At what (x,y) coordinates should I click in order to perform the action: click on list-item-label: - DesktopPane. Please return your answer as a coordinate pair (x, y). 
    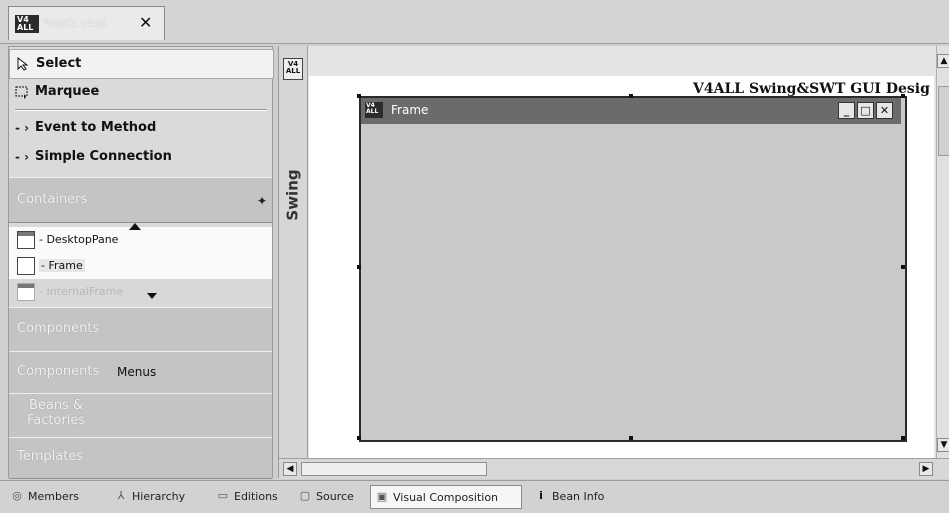
    Looking at the image, I should click on (79, 239).